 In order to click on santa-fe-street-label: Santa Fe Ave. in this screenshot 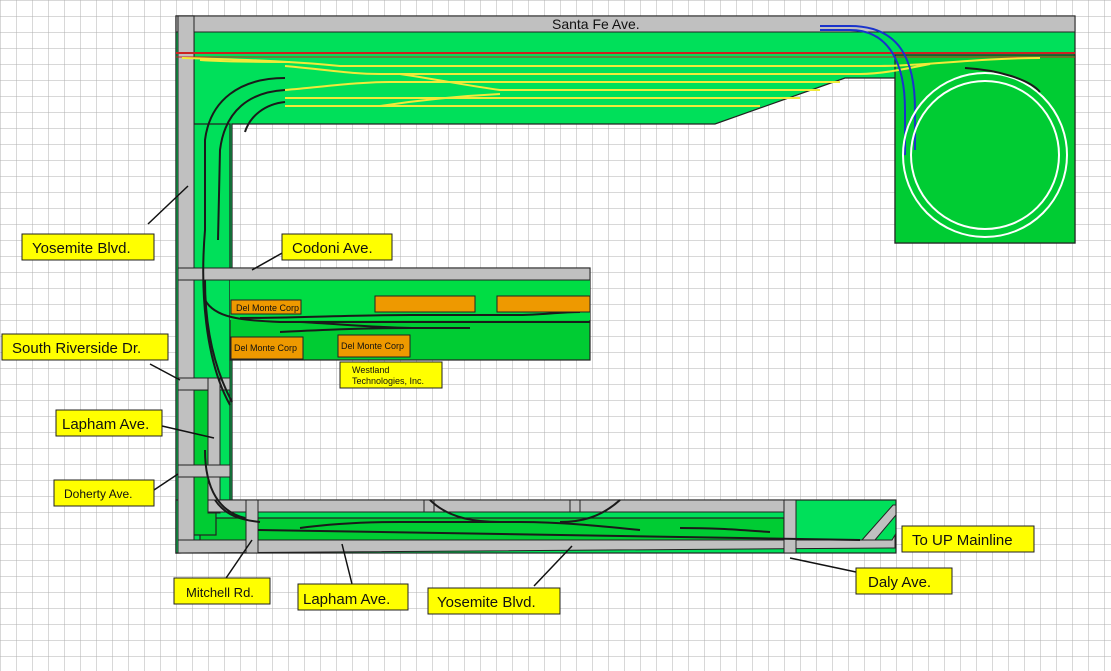, I will do `click(596, 24)`.